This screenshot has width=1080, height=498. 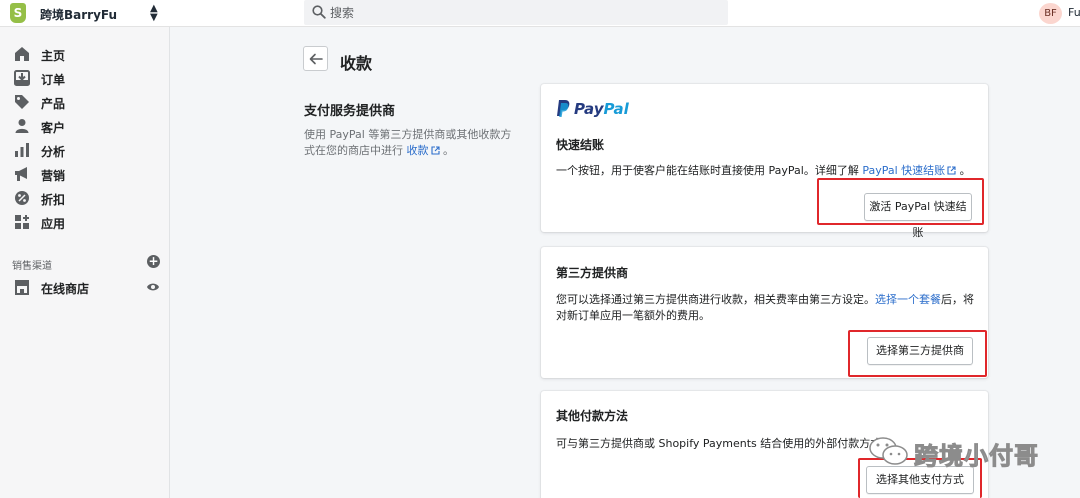 I want to click on section-description: 使用 PayPal 等第三方提供商或其他收款方式在您的商店中进行 收款 。, so click(x=409, y=143).